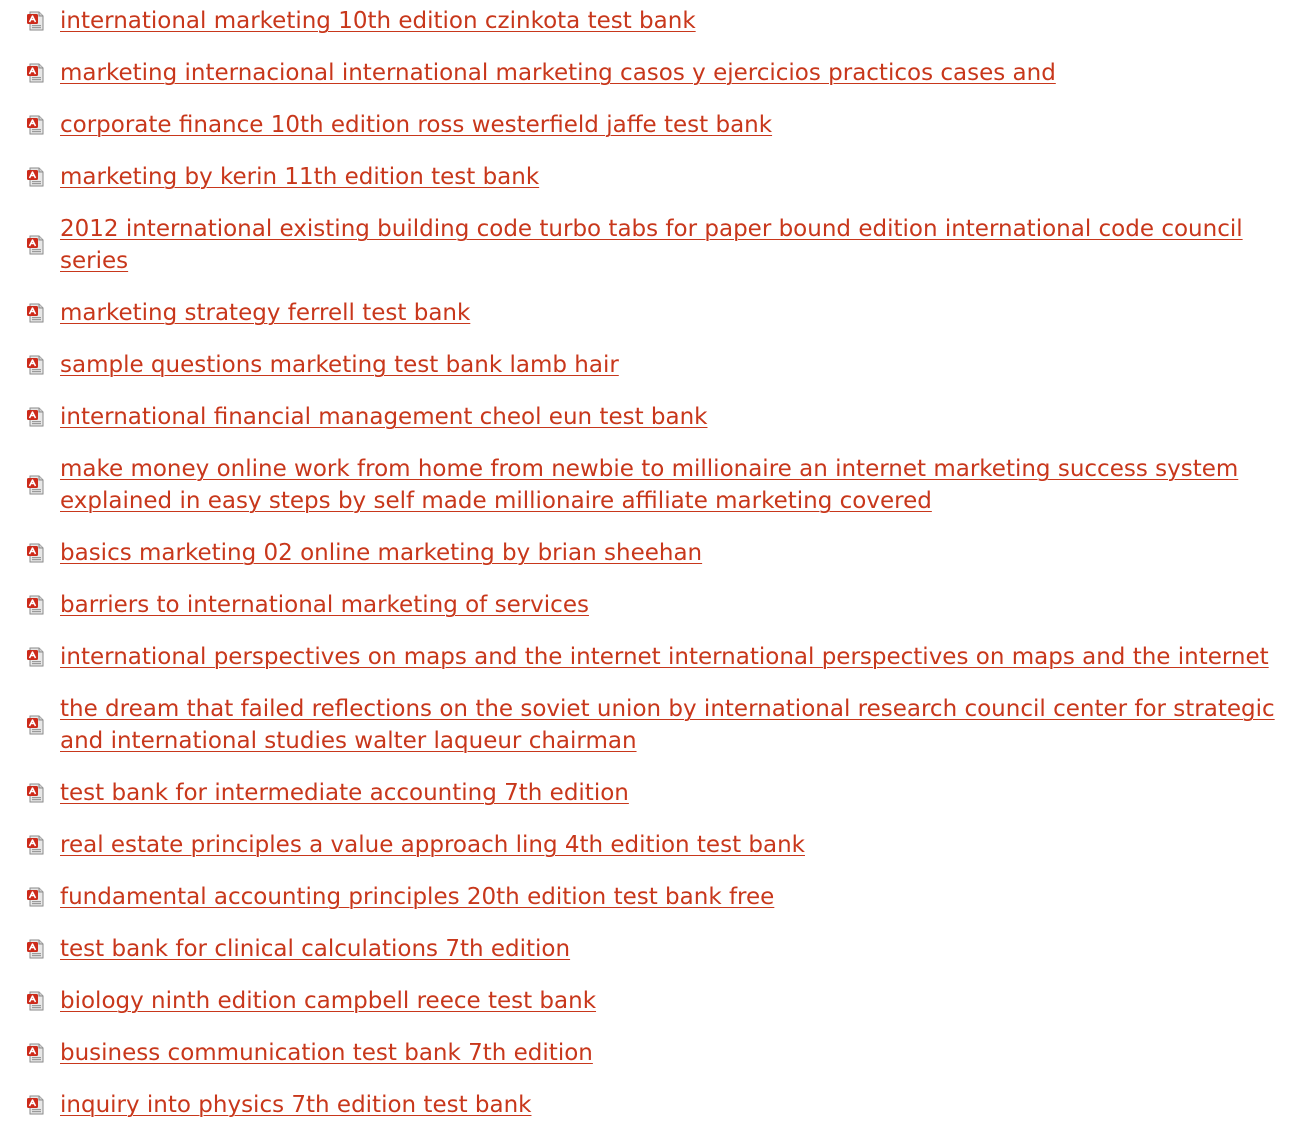 The width and height of the screenshot is (1309, 1121). What do you see at coordinates (265, 313) in the screenshot?
I see `pdf-link: marketing strategy ferrell test bank` at bounding box center [265, 313].